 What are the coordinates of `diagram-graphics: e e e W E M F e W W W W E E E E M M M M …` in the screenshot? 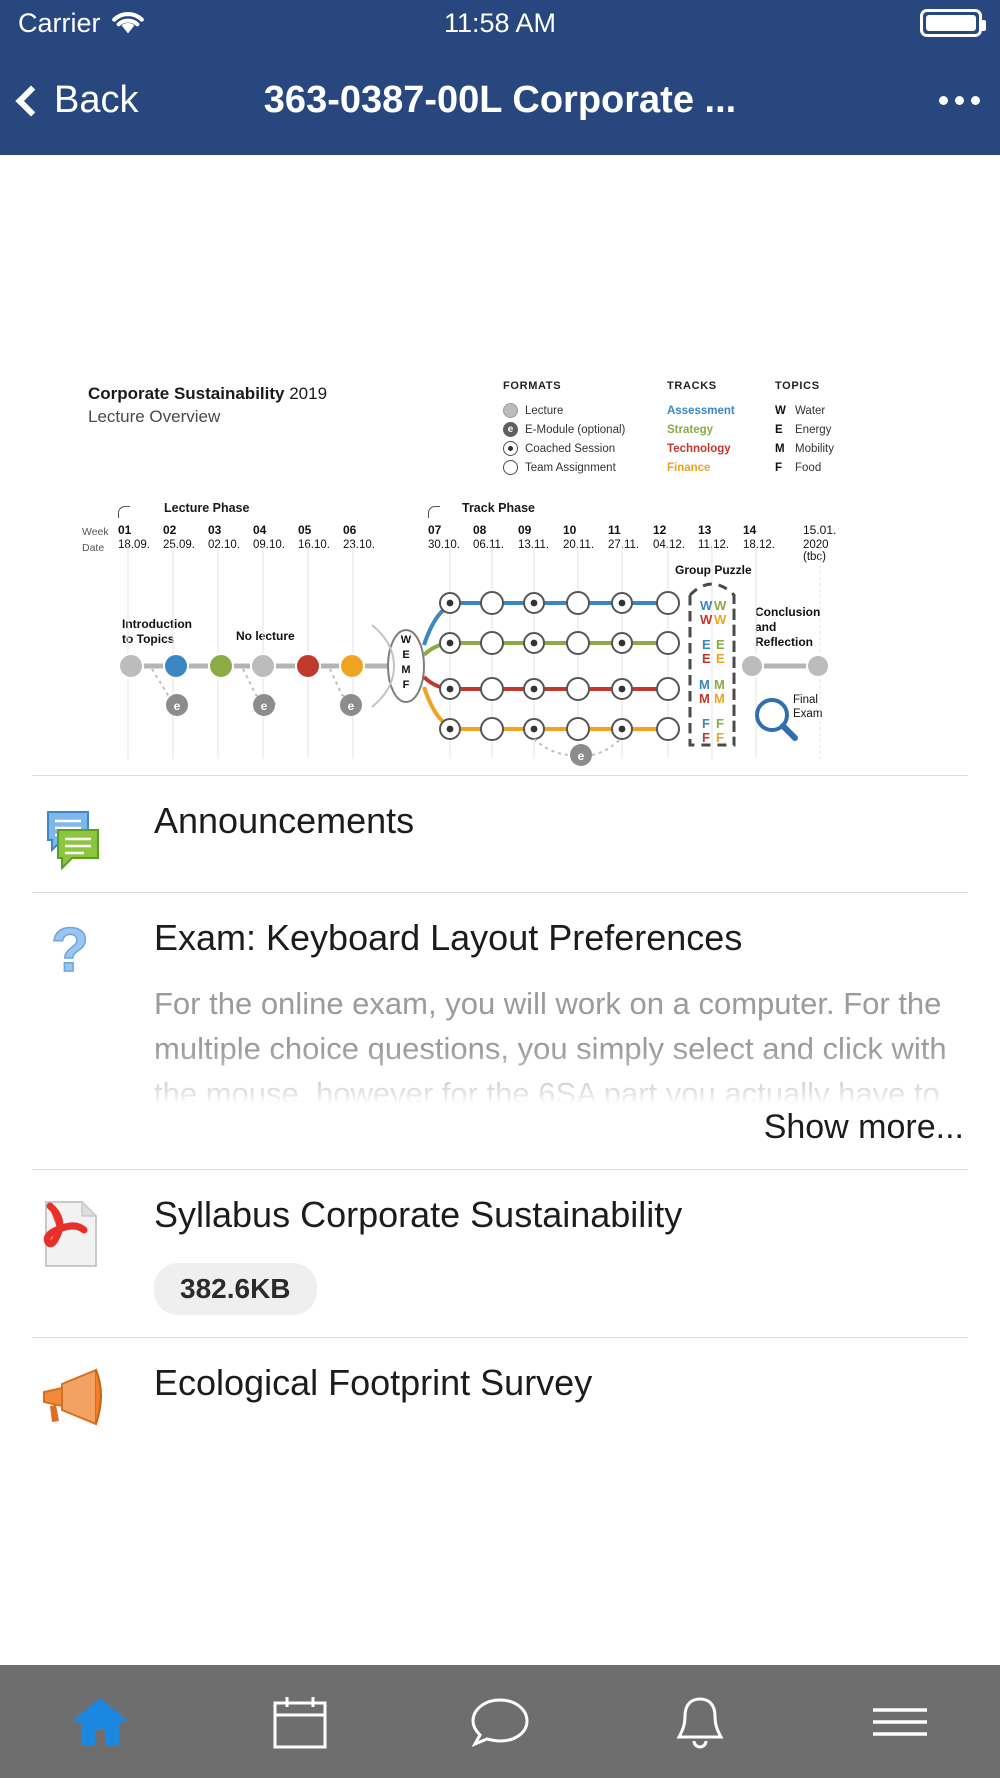 It's located at (474, 656).